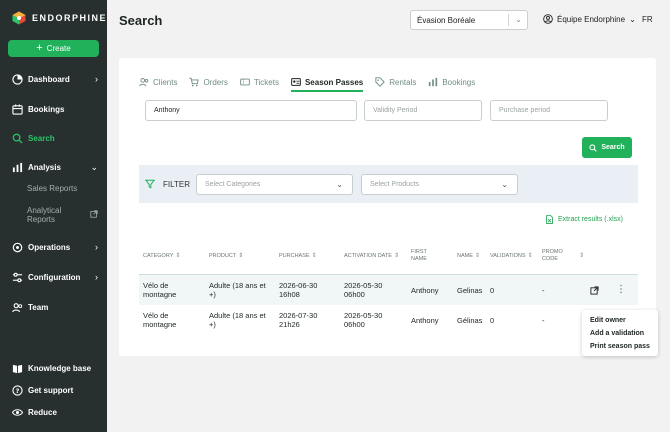 This screenshot has height=432, width=670. What do you see at coordinates (58, 48) in the screenshot?
I see `create-label: Create` at bounding box center [58, 48].